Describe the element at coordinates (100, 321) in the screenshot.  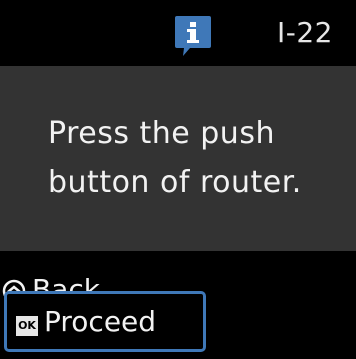
I see `proceed-label: Proceed` at that location.